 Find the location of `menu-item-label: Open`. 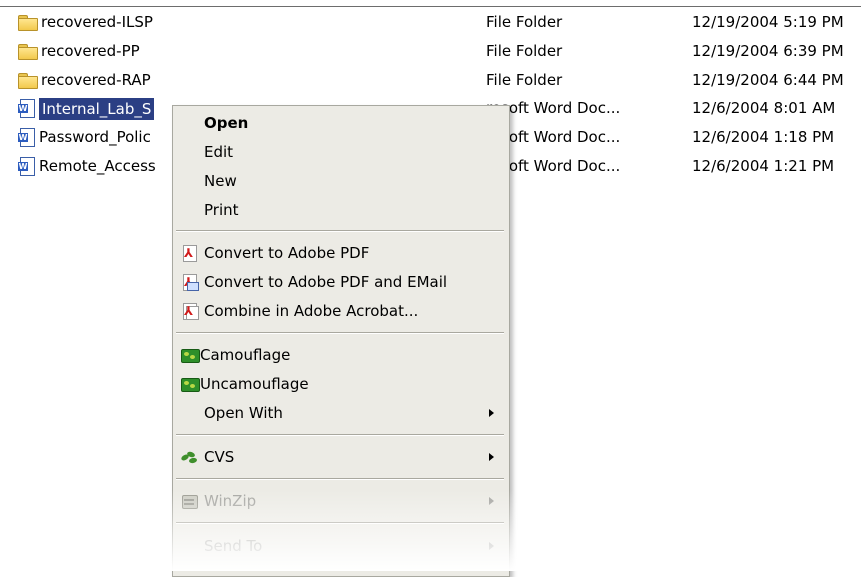

menu-item-label: Open is located at coordinates (226, 123).